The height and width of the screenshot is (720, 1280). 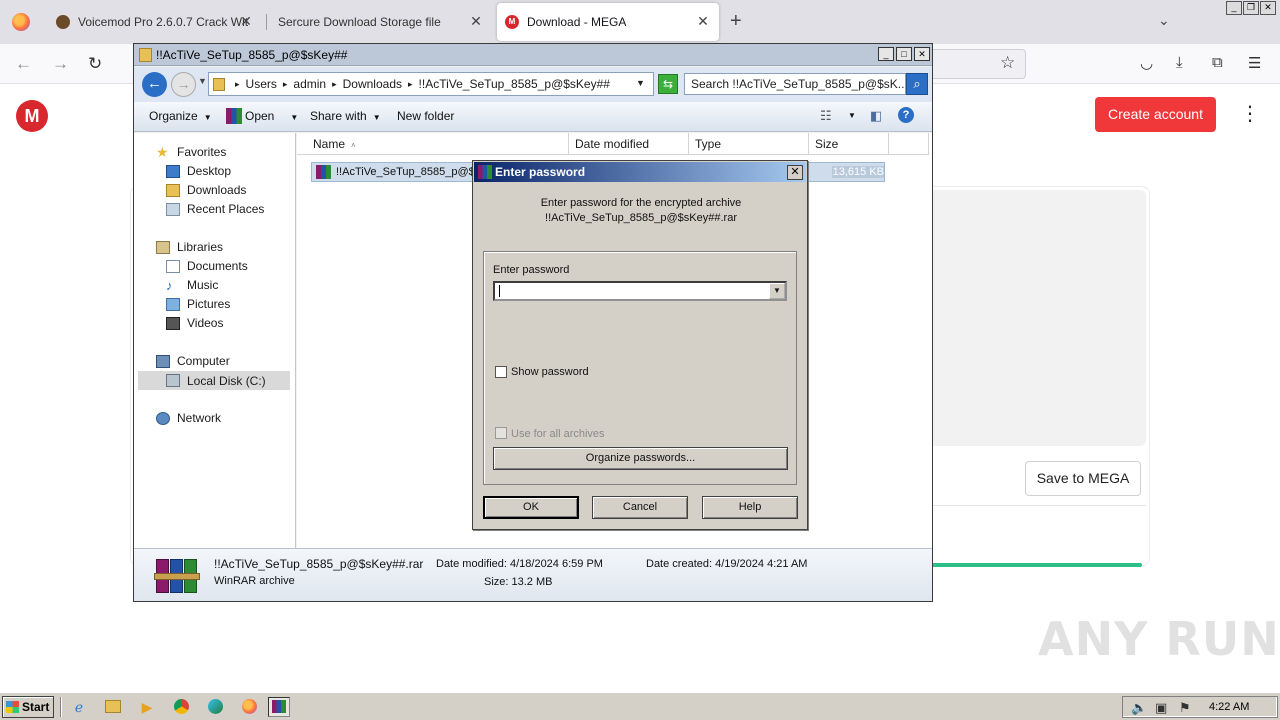 What do you see at coordinates (1254, 63) in the screenshot?
I see `menu-icon: ☰` at bounding box center [1254, 63].